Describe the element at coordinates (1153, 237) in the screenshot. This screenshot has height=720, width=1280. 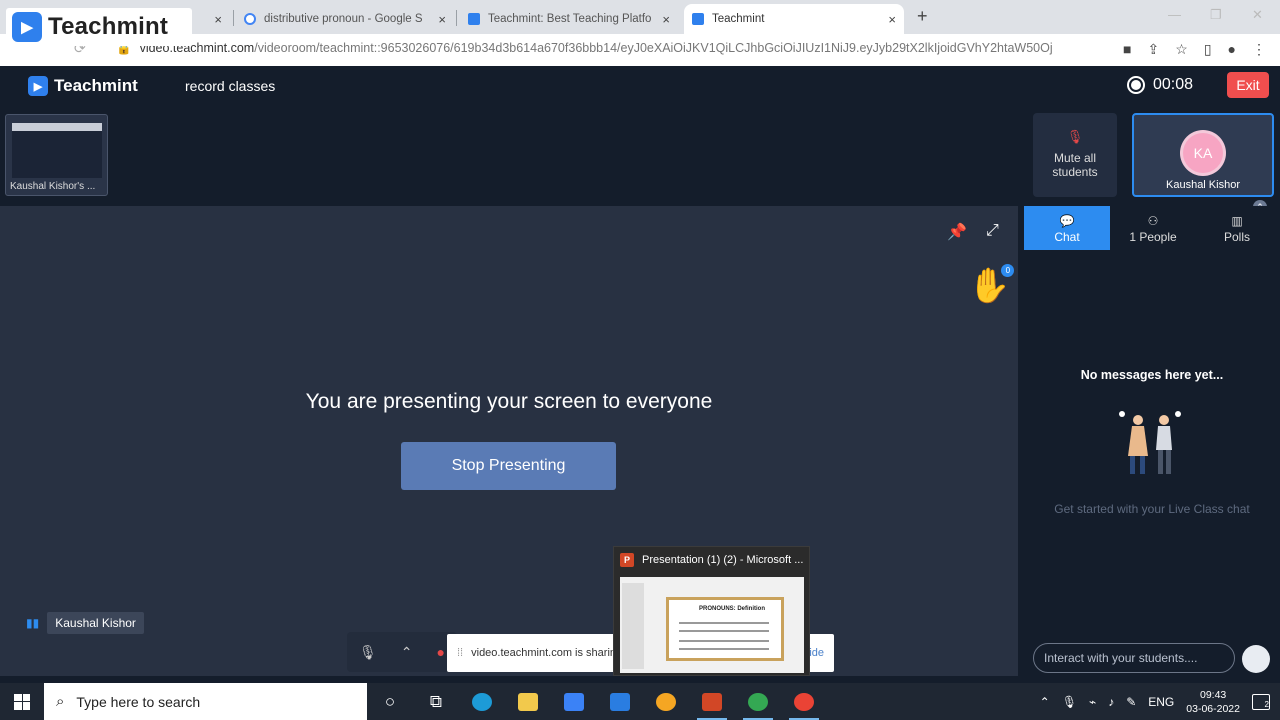
I see `tab-label: 1 People` at that location.